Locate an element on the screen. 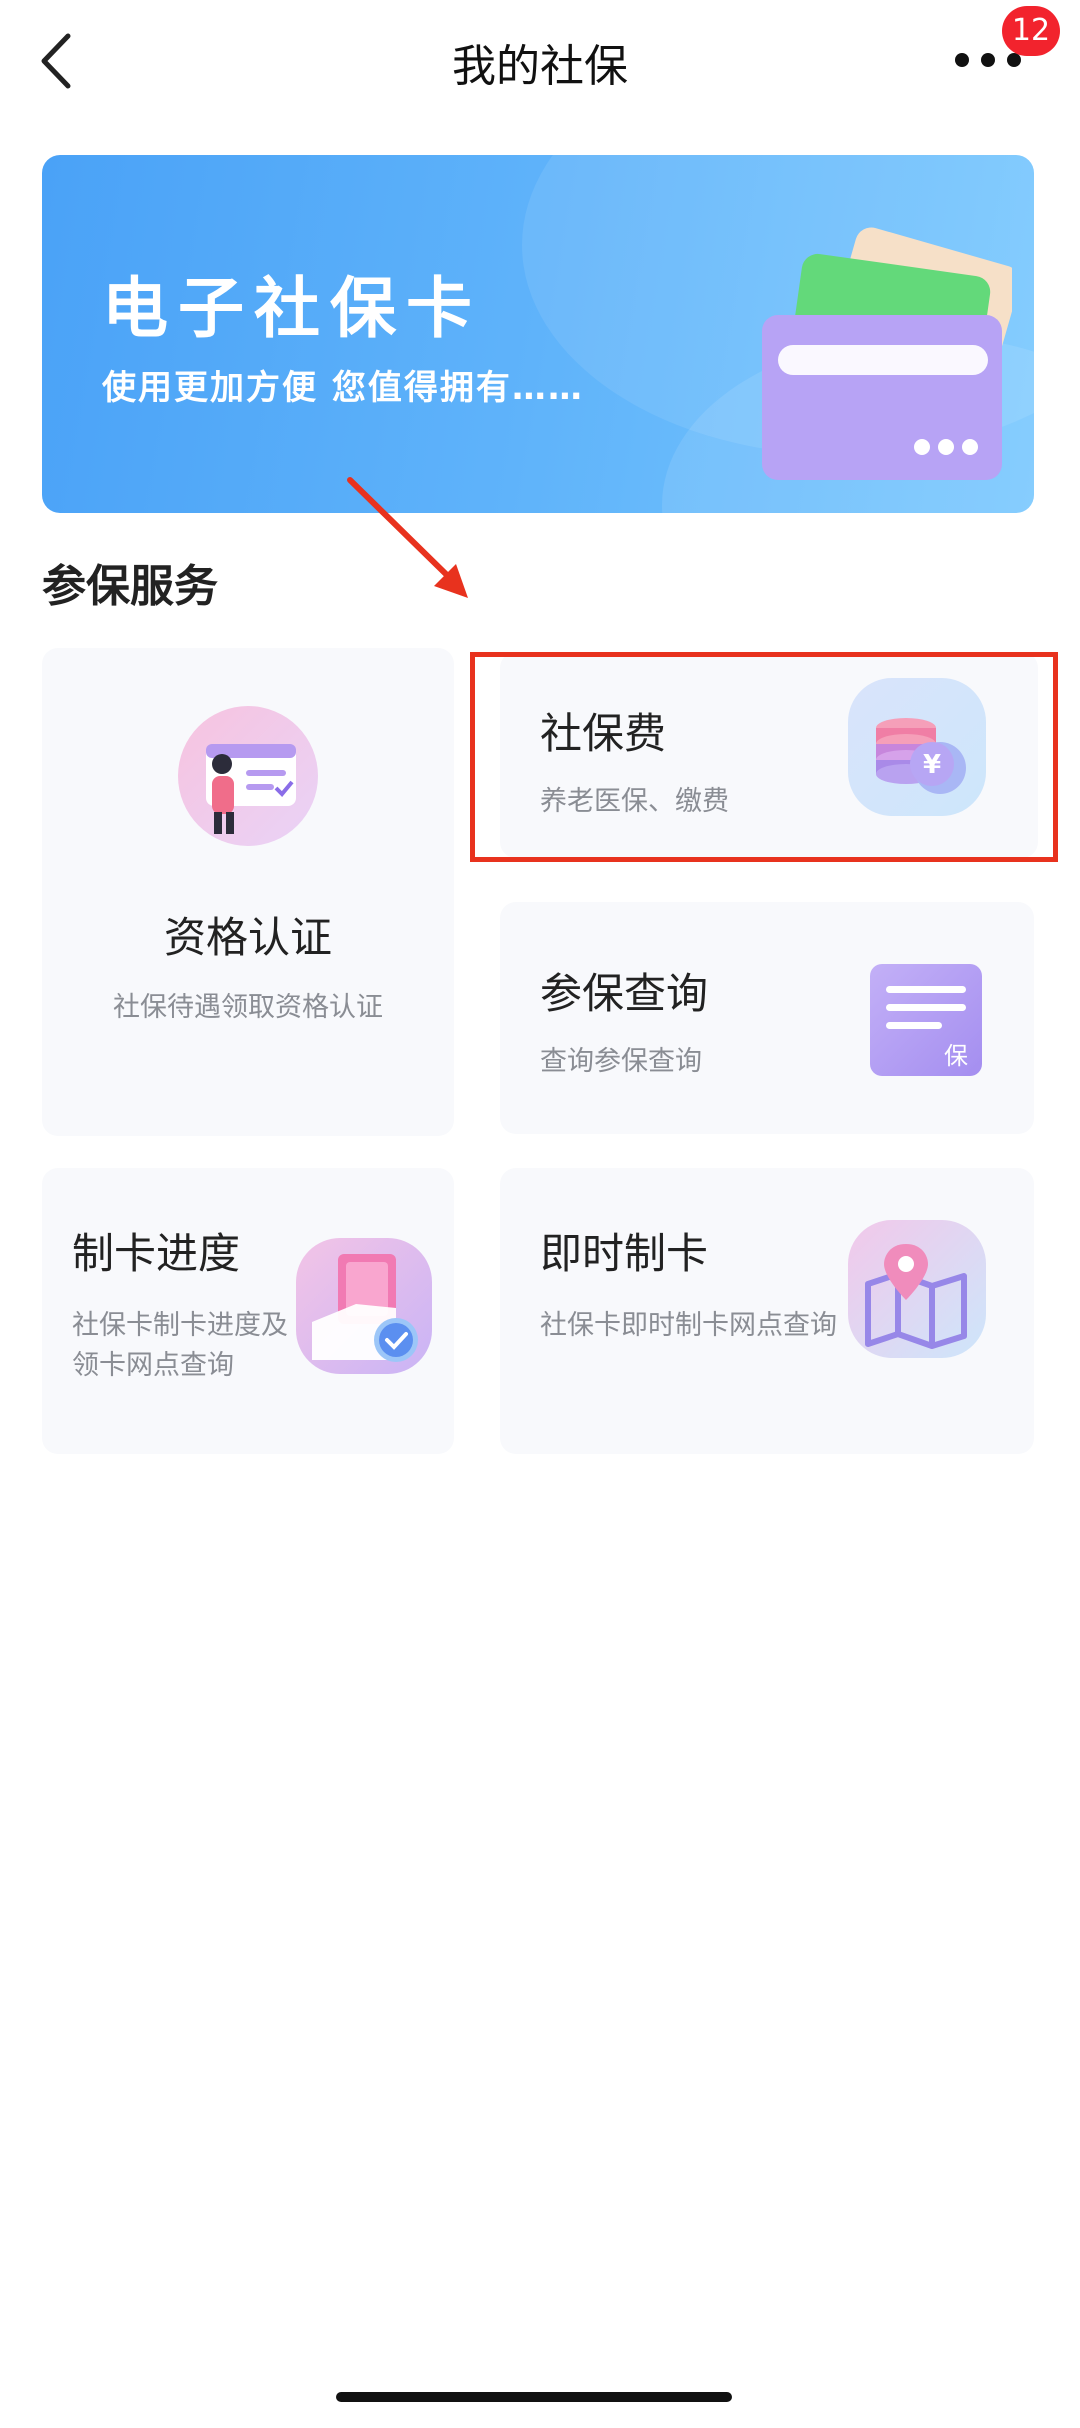  instant-card-tile: 即时制卡 社保卡即时制卡网点查询 is located at coordinates (767, 1311).